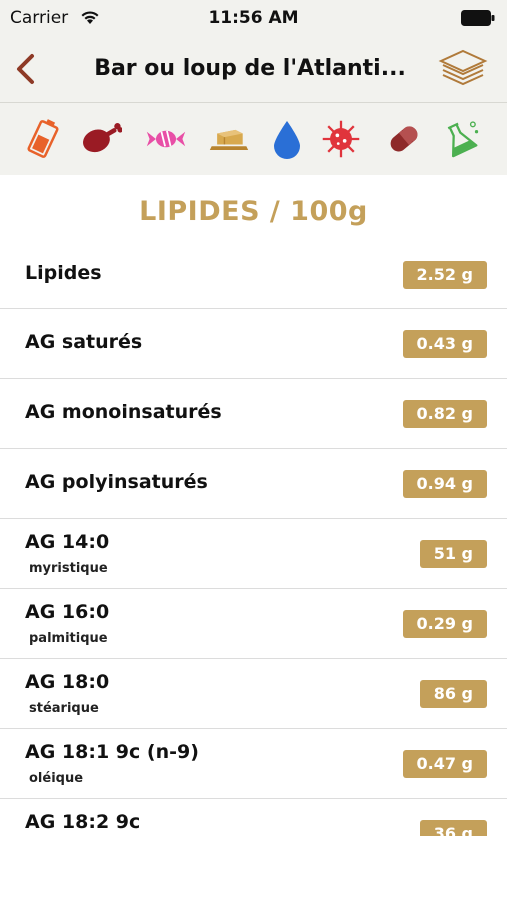  What do you see at coordinates (341, 139) in the screenshot?
I see `virus-icon` at bounding box center [341, 139].